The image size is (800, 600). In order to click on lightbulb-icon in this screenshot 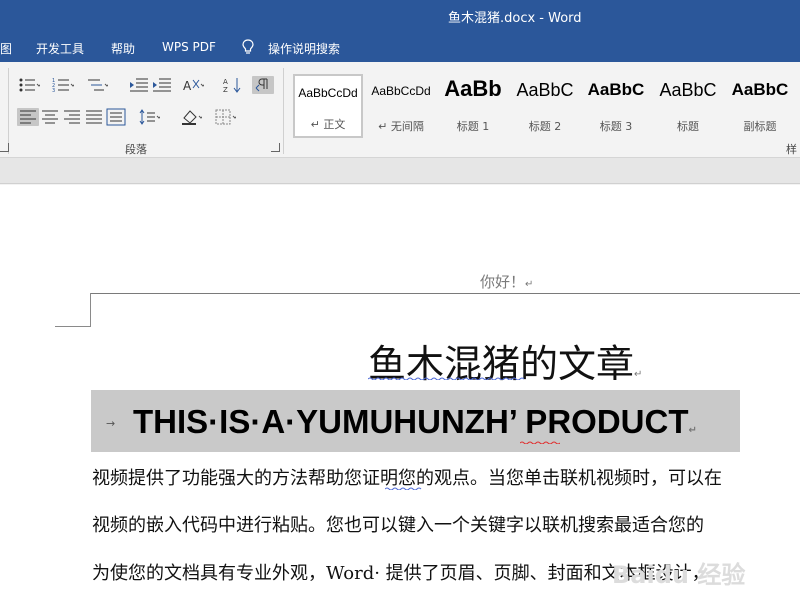, I will do `click(248, 47)`.